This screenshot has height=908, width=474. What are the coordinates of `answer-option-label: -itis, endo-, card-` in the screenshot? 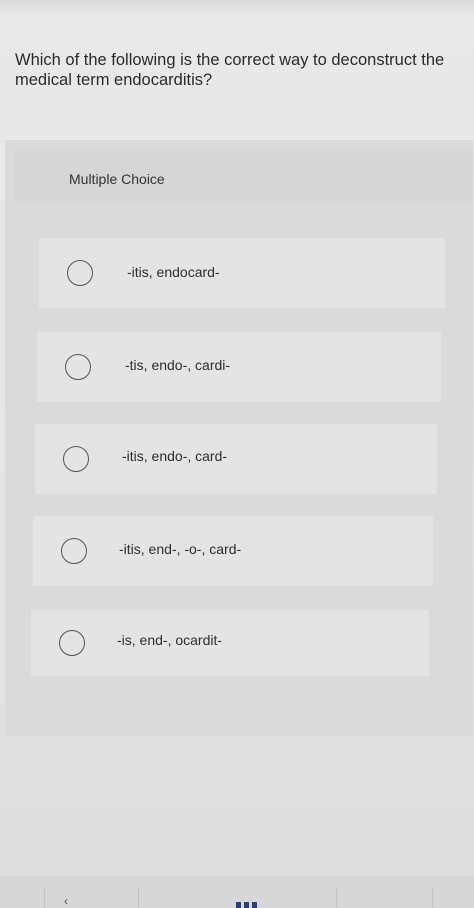 It's located at (175, 456).